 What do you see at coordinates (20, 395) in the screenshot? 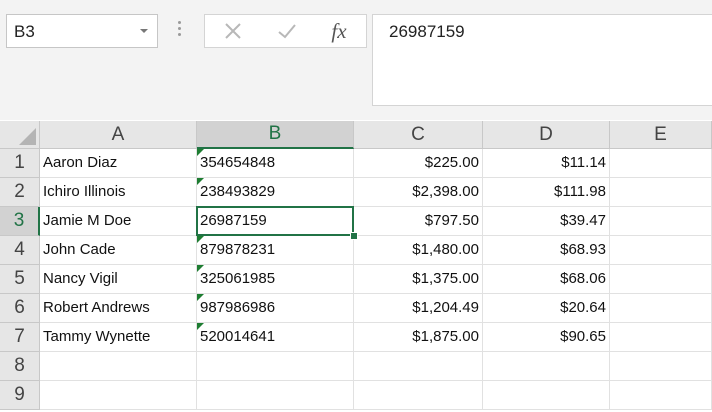
I see `row-header-9: 9` at bounding box center [20, 395].